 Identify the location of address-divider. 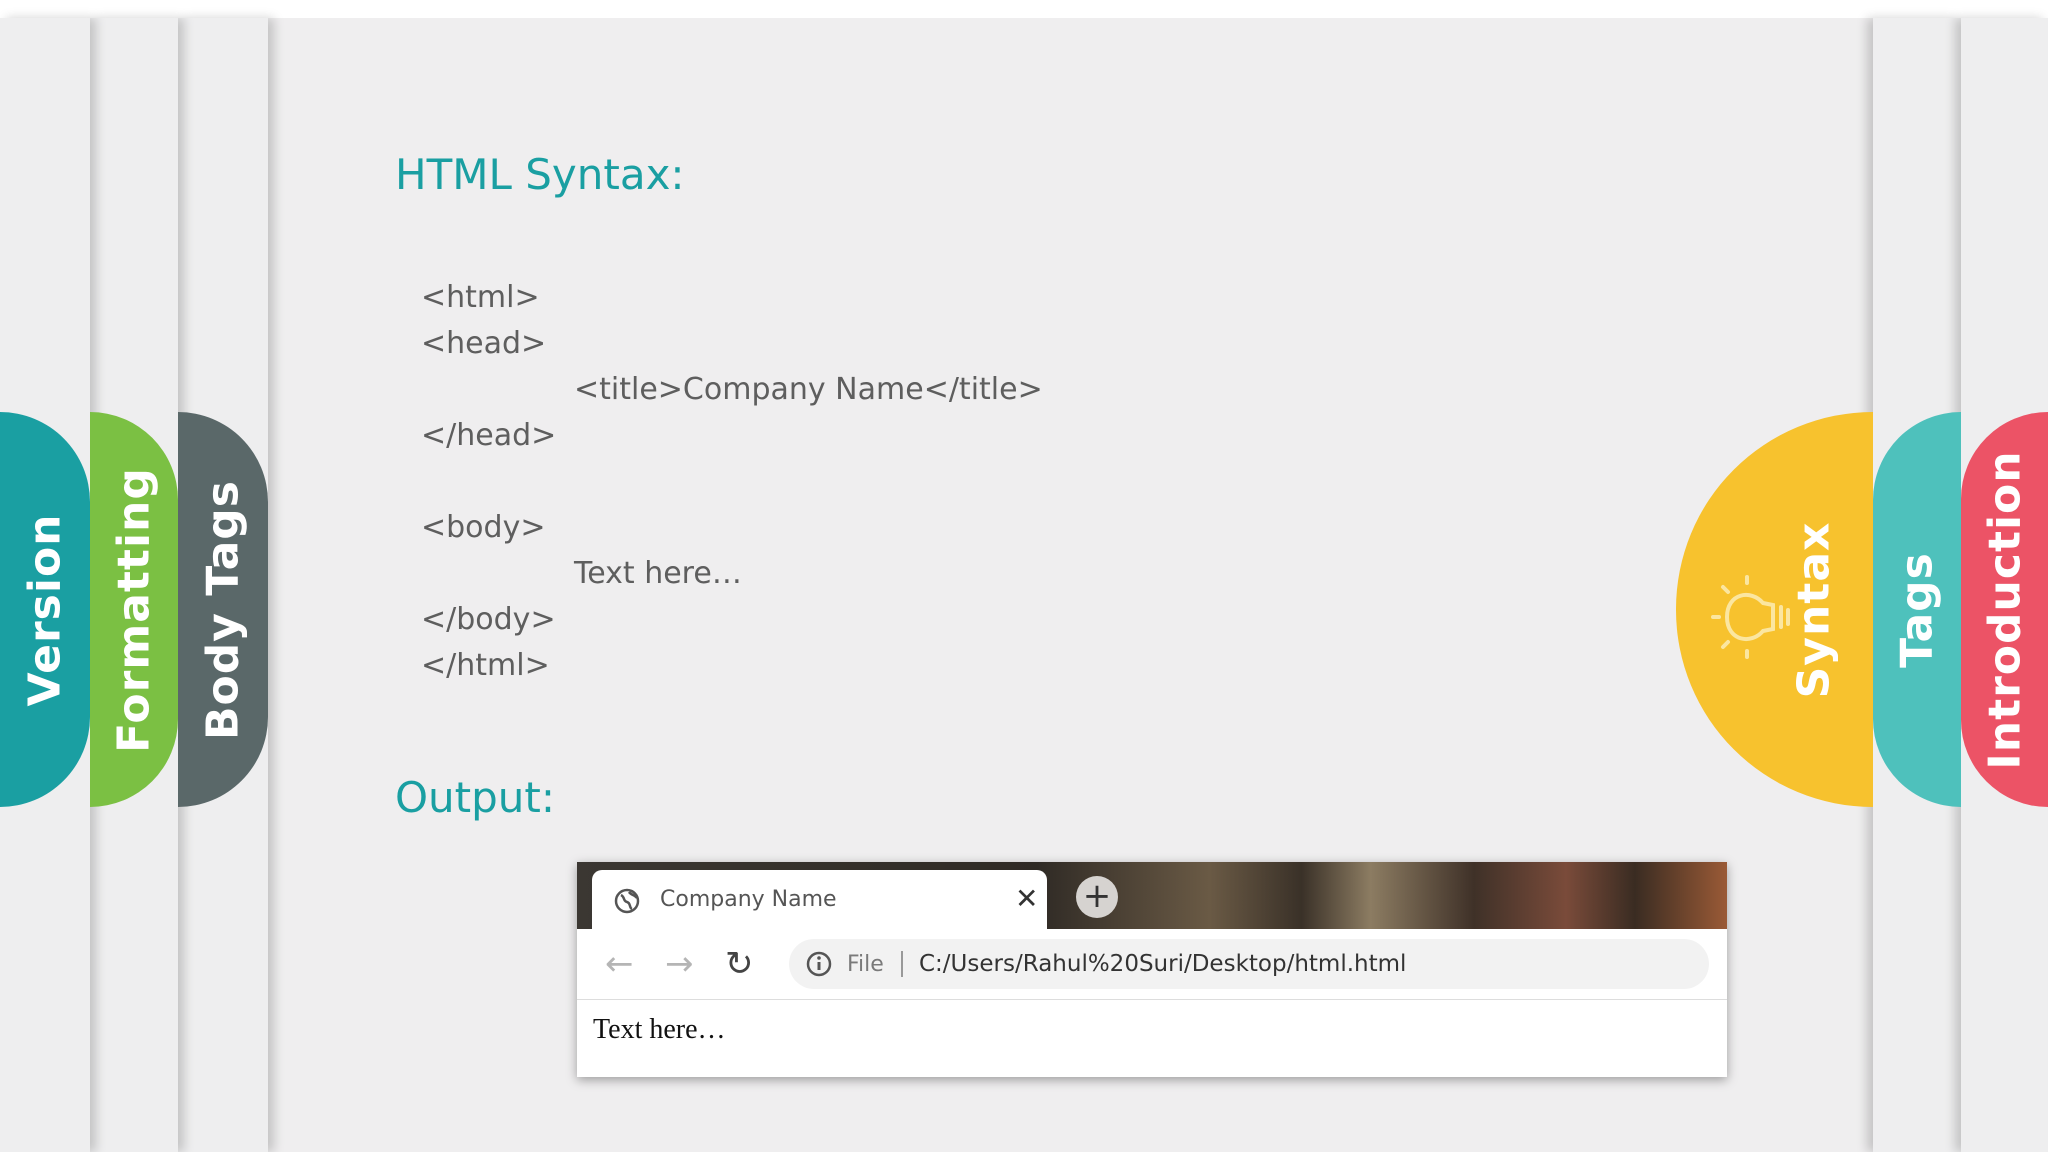
(902, 964).